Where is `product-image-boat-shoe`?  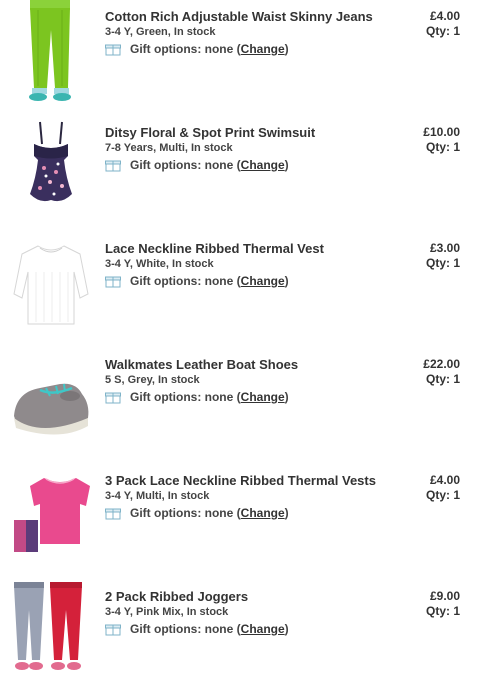
product-image-boat-shoe is located at coordinates (51, 399).